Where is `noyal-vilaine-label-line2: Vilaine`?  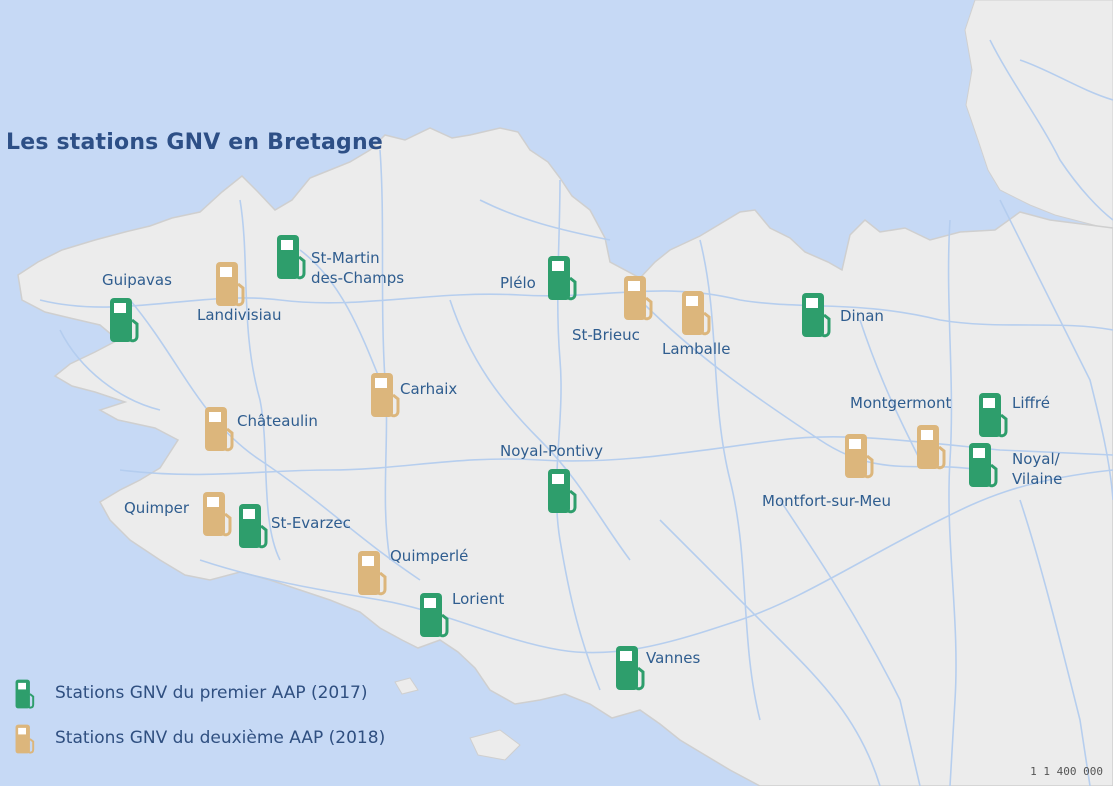
noyal-vilaine-label-line2: Vilaine is located at coordinates (1037, 479).